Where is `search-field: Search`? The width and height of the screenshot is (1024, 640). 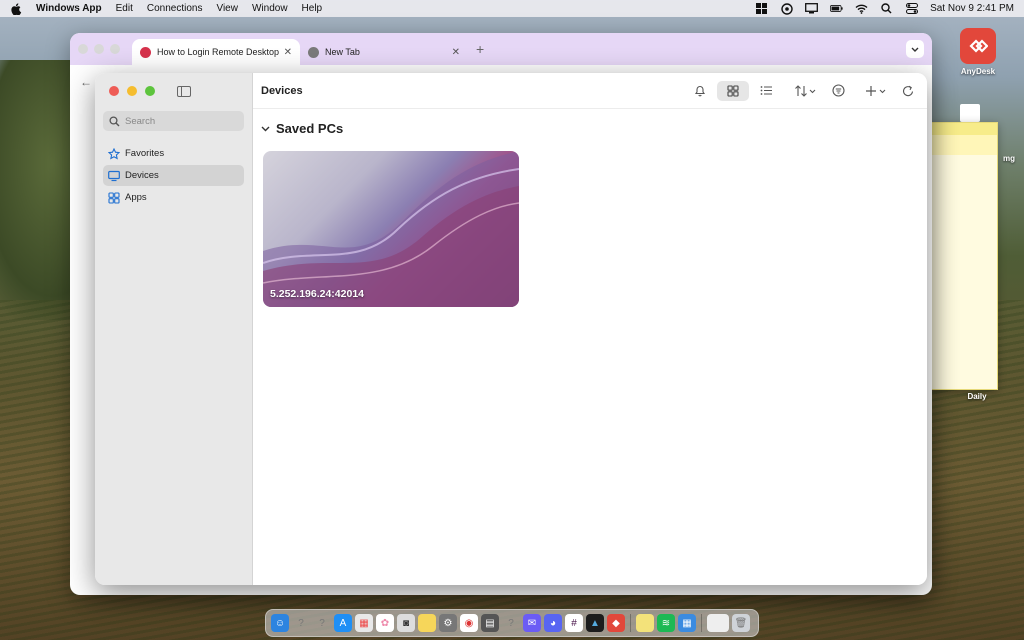 search-field: Search is located at coordinates (173, 121).